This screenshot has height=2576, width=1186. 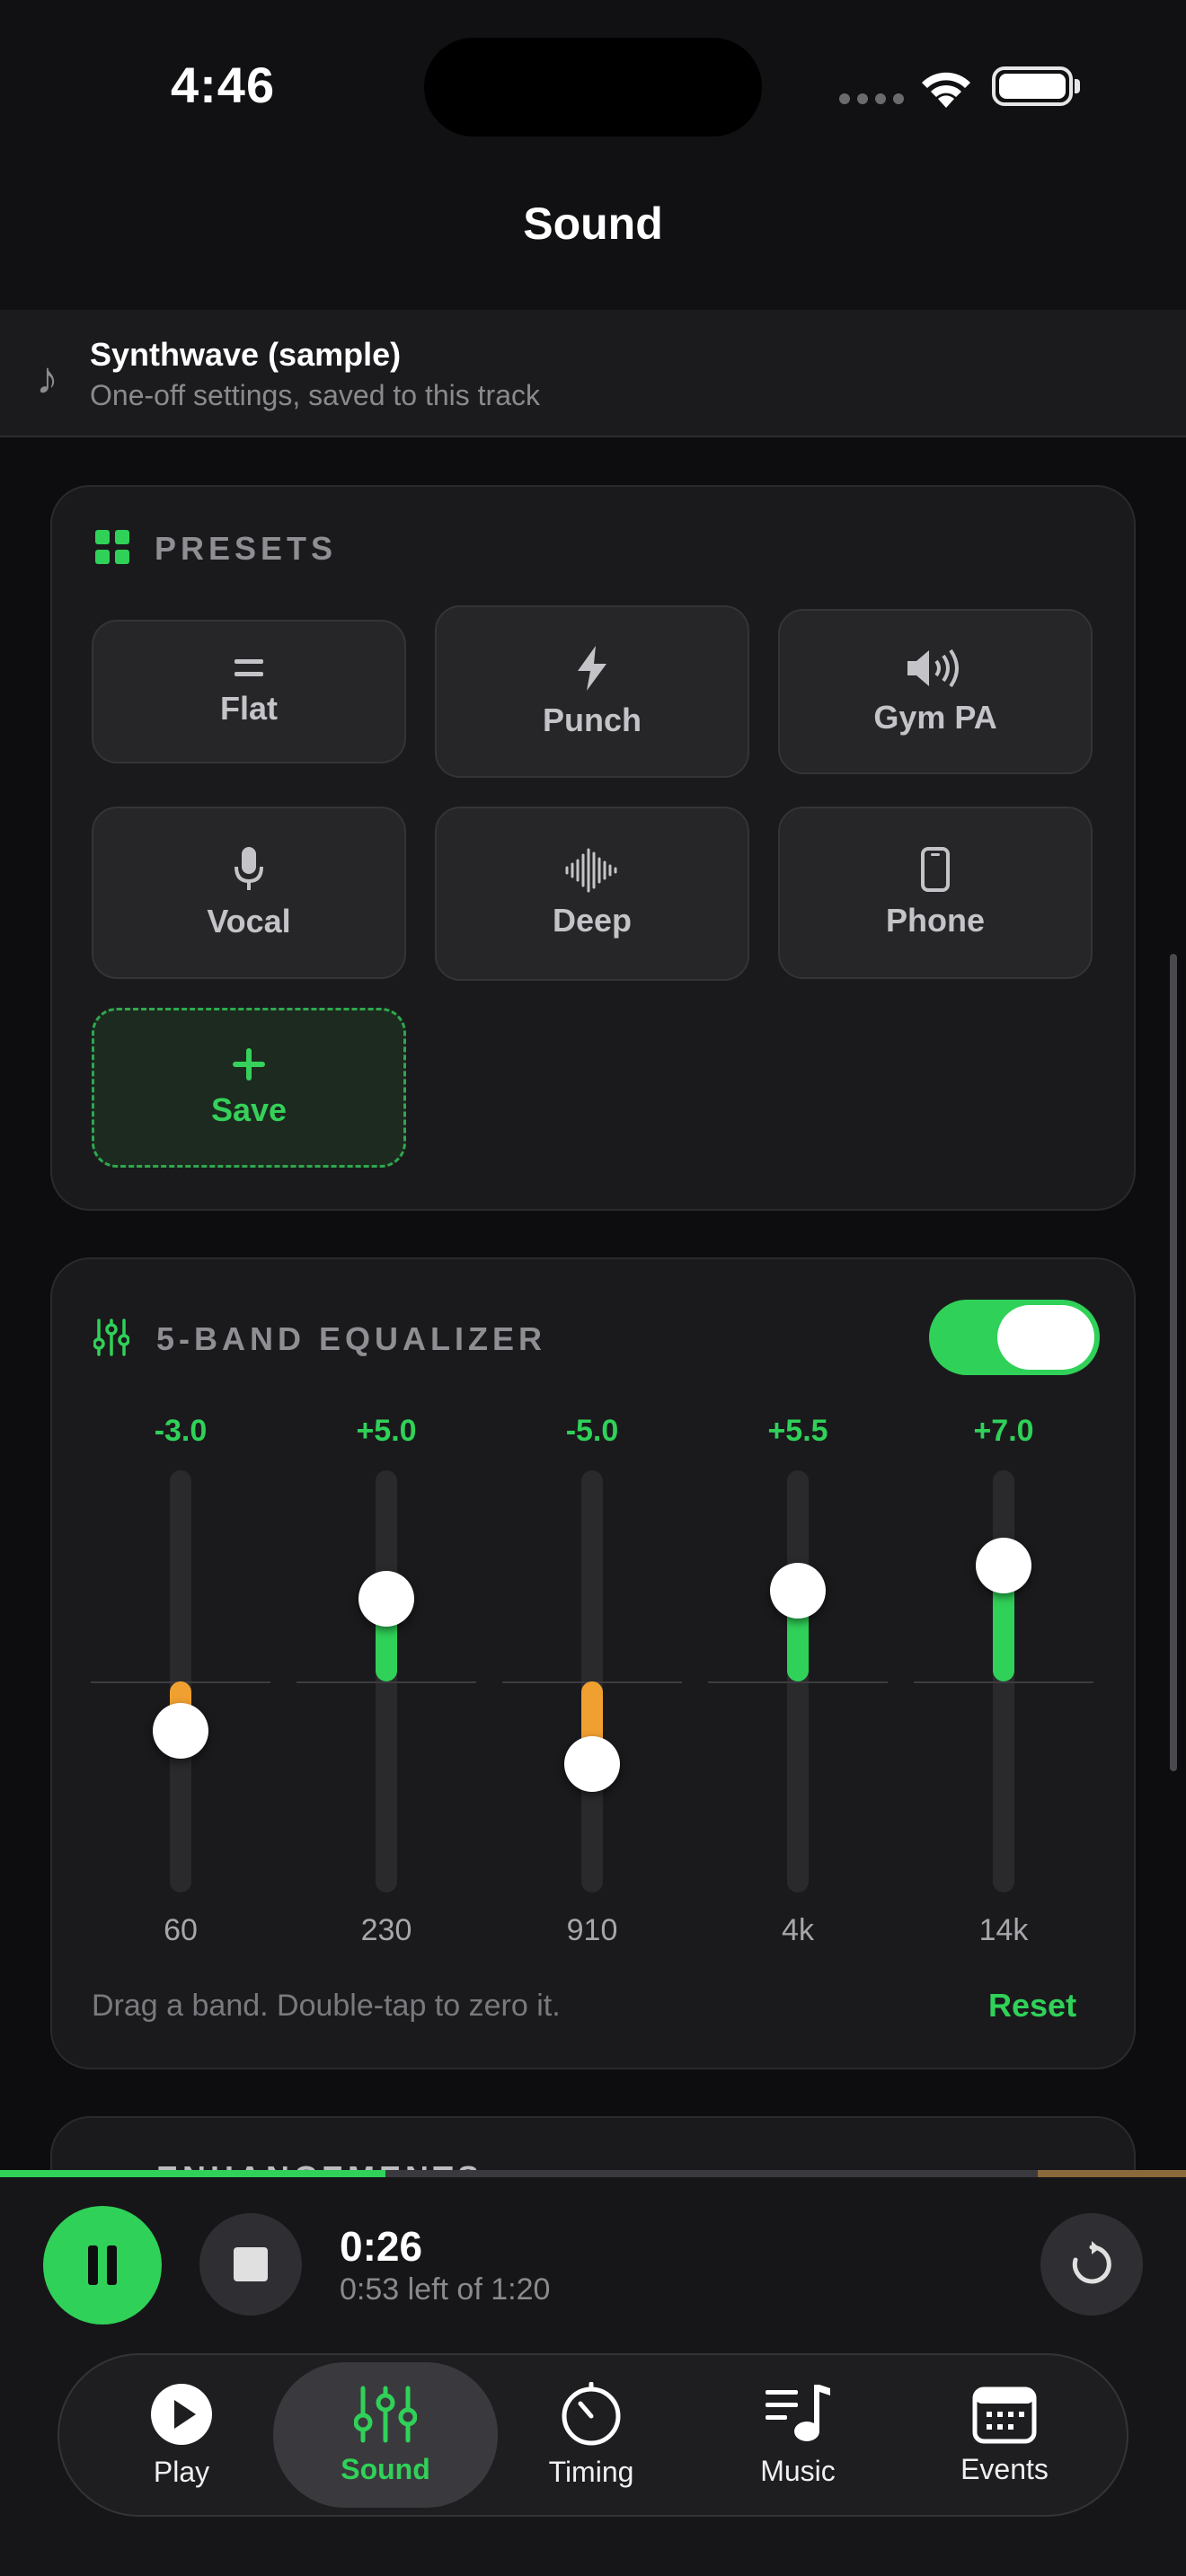 What do you see at coordinates (935, 920) in the screenshot?
I see `preset-label: Phone` at bounding box center [935, 920].